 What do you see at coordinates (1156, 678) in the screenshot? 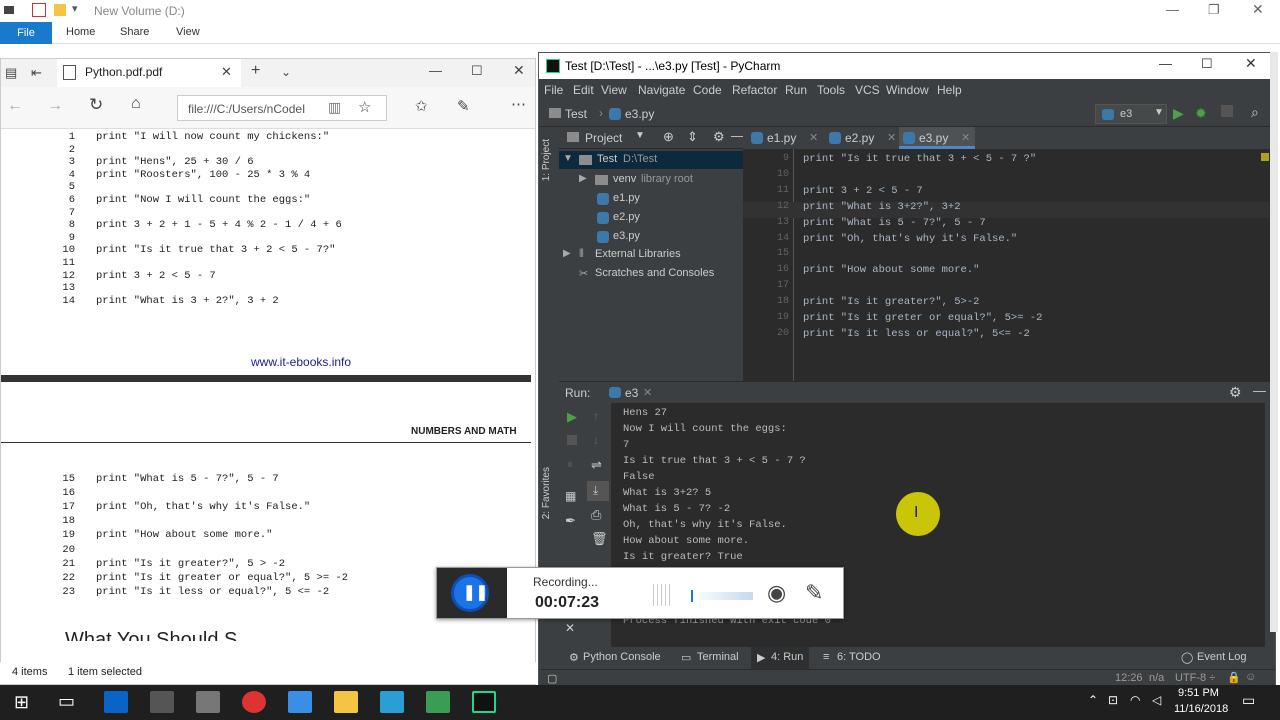
I see `line-separator: n/a` at bounding box center [1156, 678].